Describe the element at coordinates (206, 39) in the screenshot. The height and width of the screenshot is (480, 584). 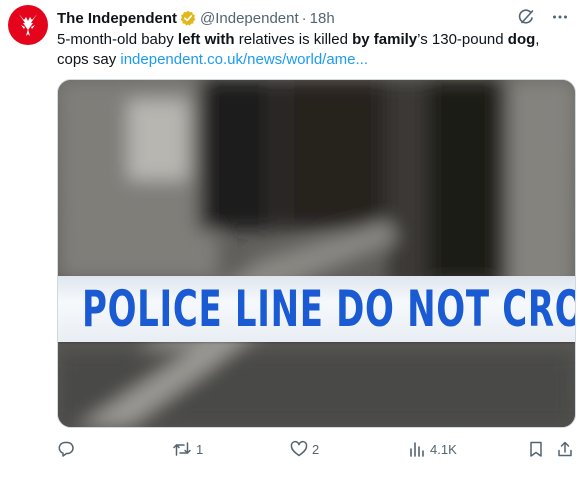
I see `text-bold-segment: left with` at that location.